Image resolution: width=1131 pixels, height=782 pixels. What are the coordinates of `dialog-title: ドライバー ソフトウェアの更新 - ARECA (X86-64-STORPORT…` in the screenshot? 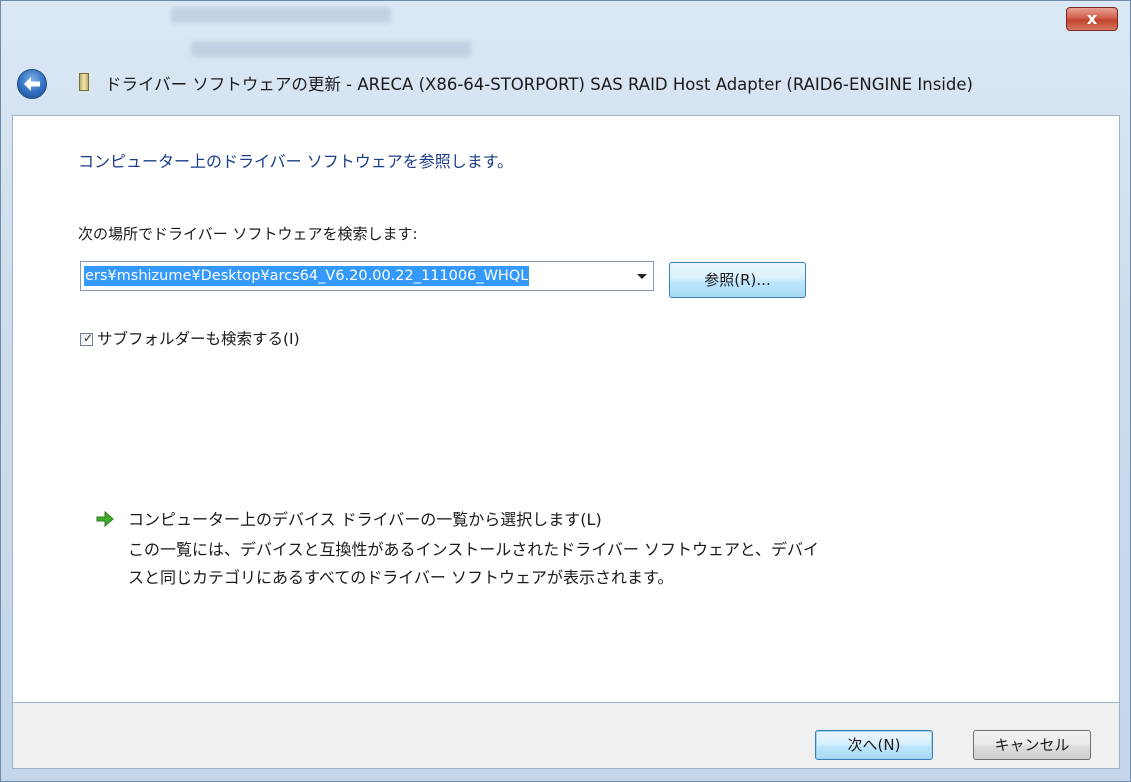 It's located at (539, 84).